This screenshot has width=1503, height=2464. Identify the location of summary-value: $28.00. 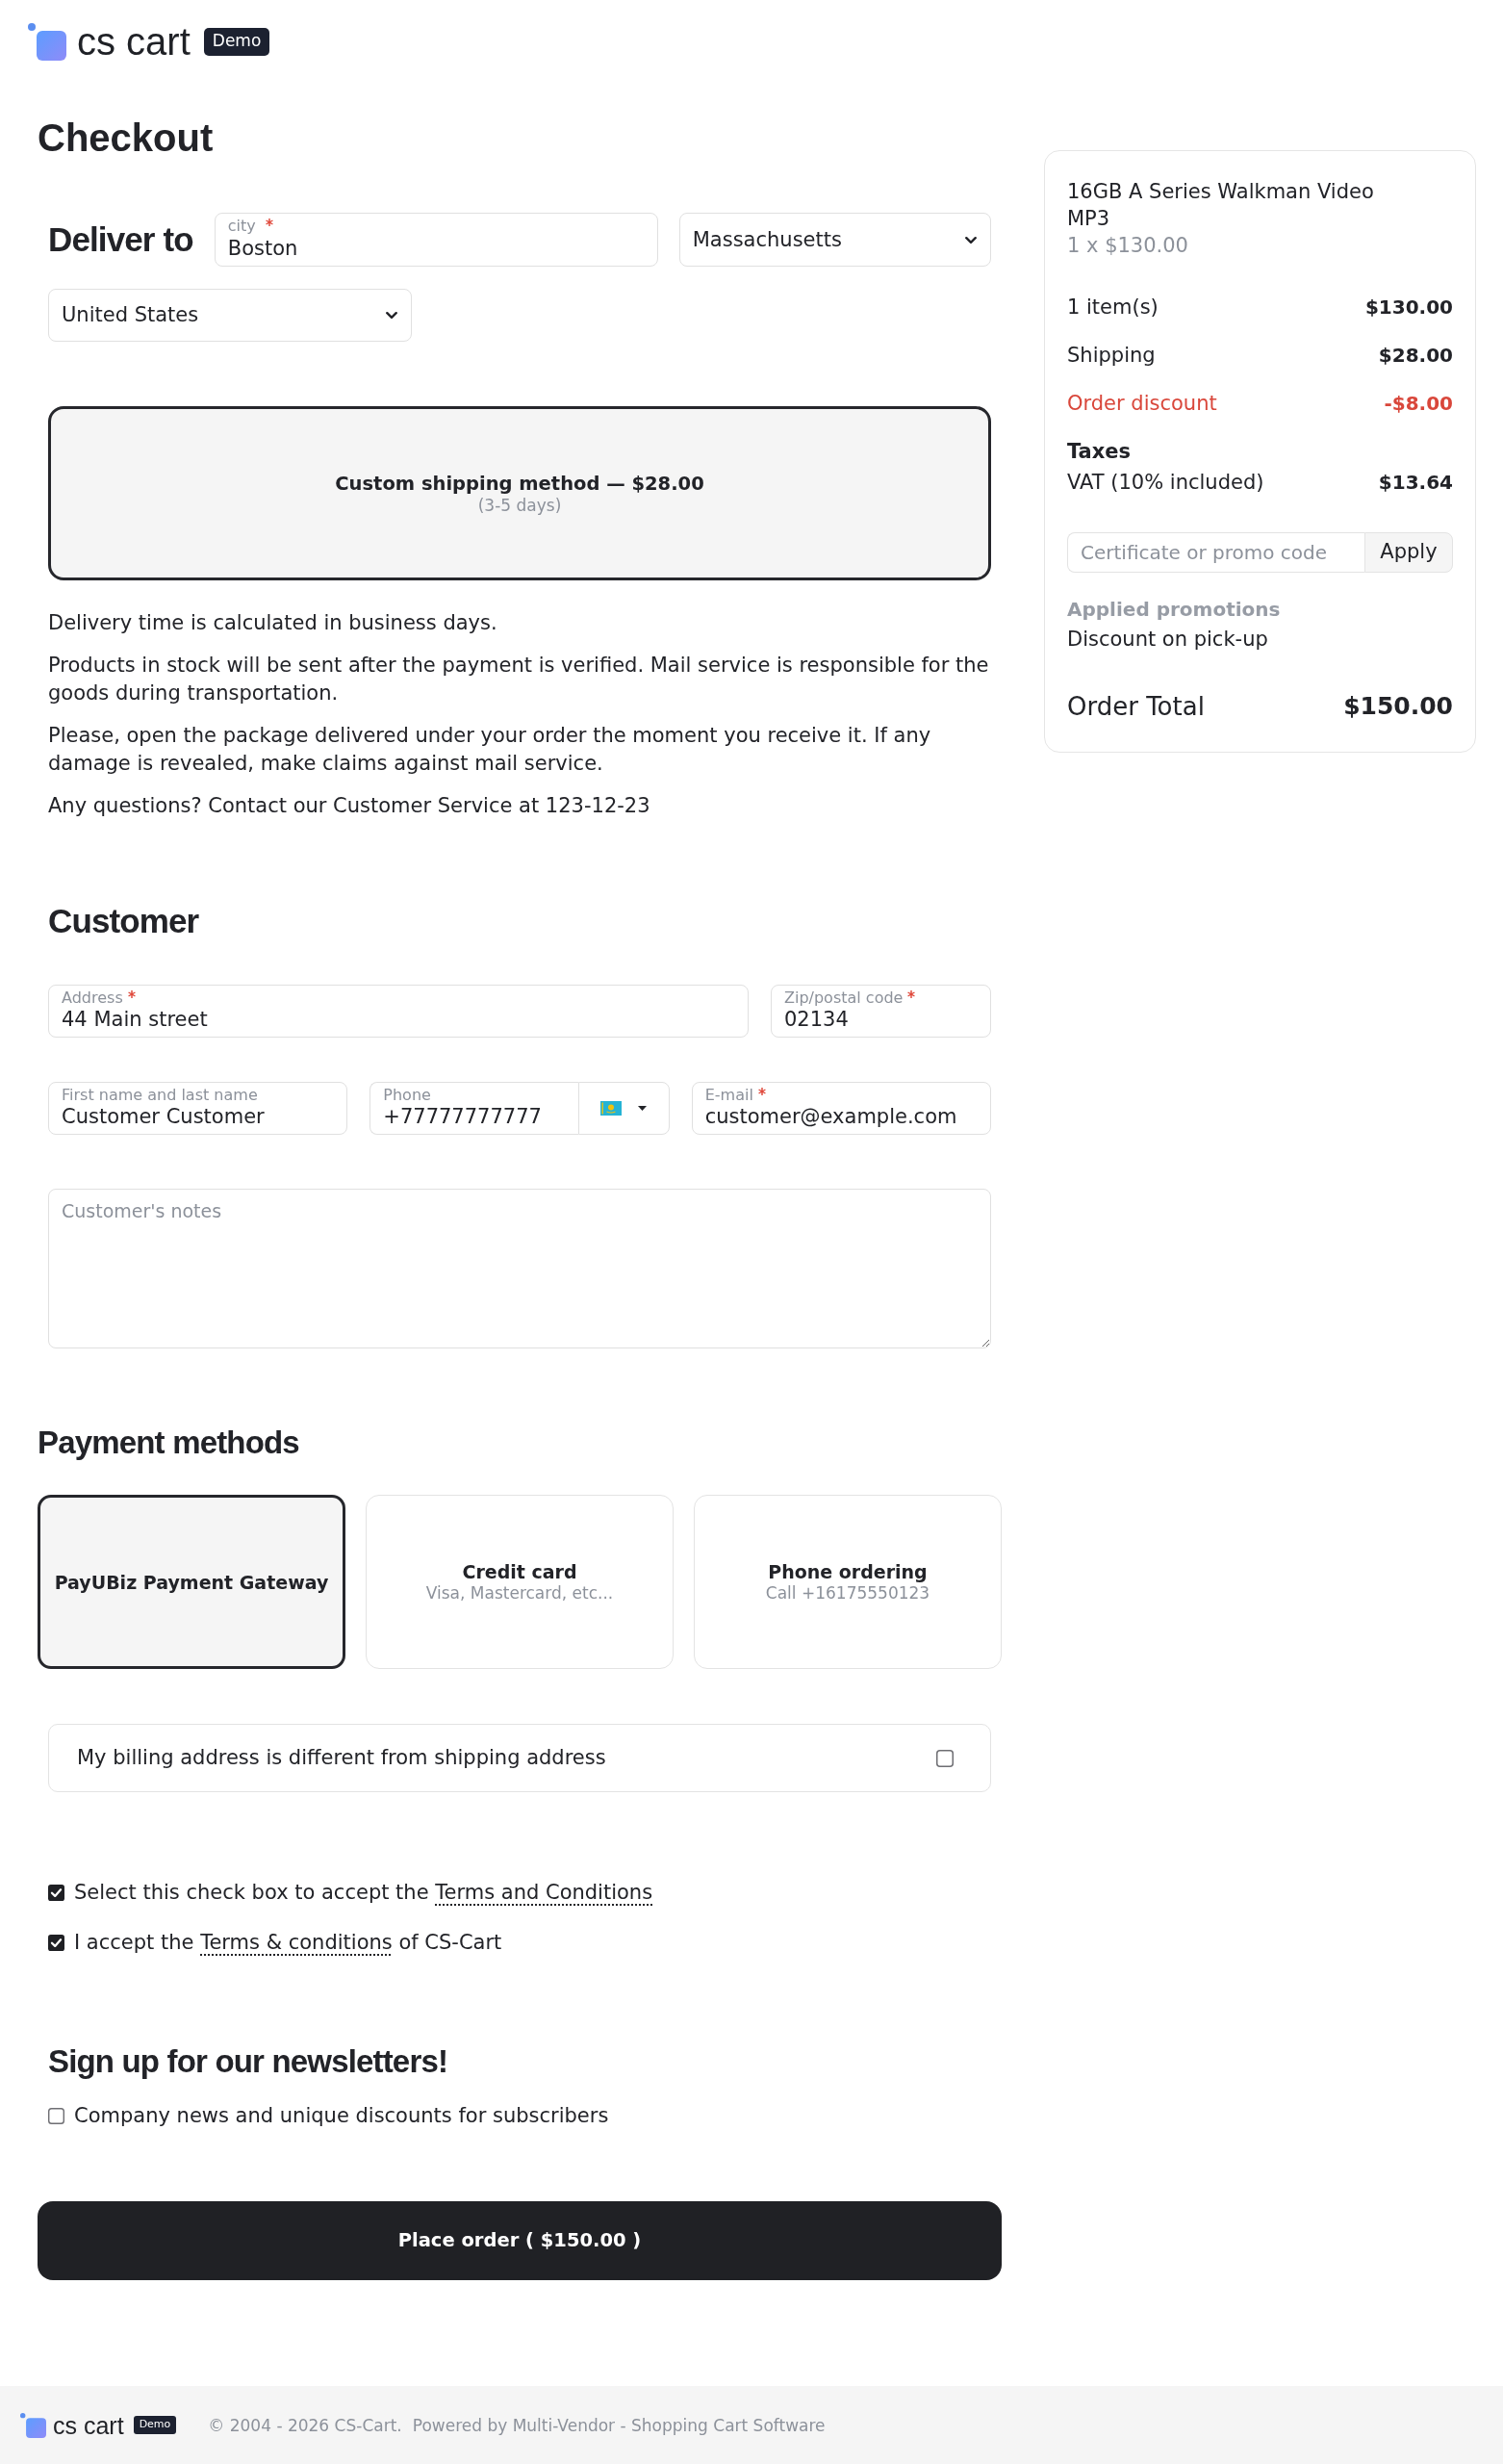
(1415, 356).